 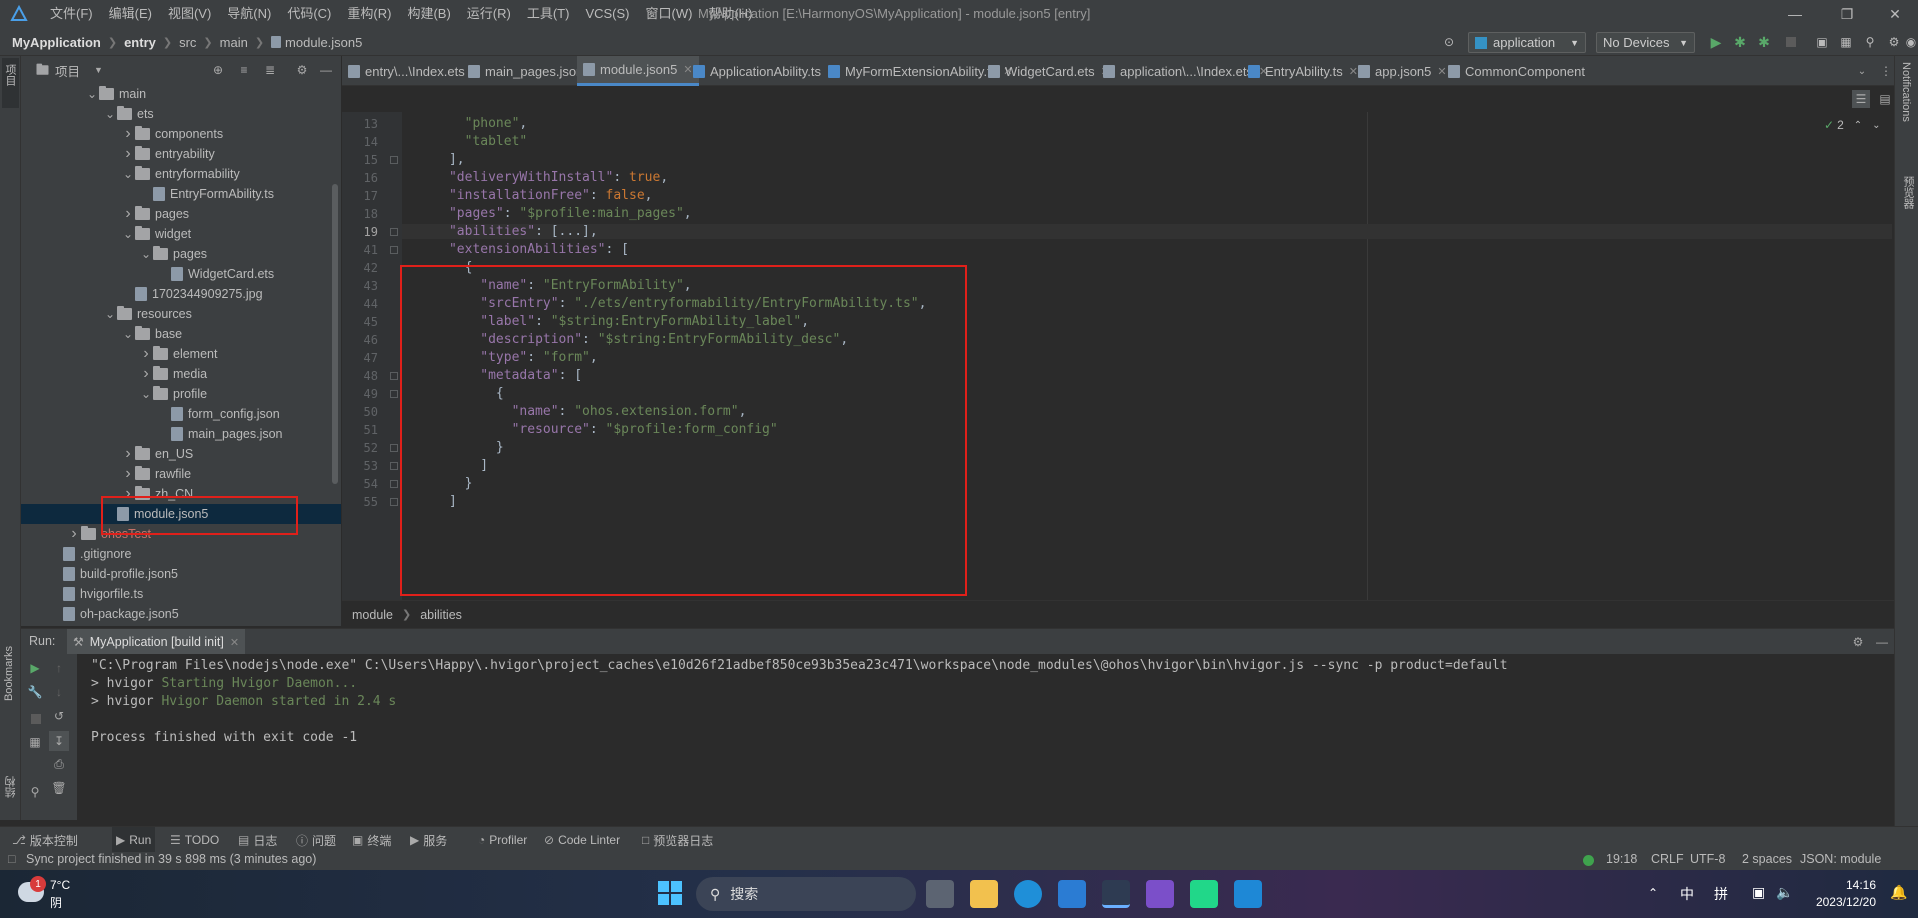 What do you see at coordinates (527, 195) in the screenshot?
I see `code-line: "installationFree": false,` at bounding box center [527, 195].